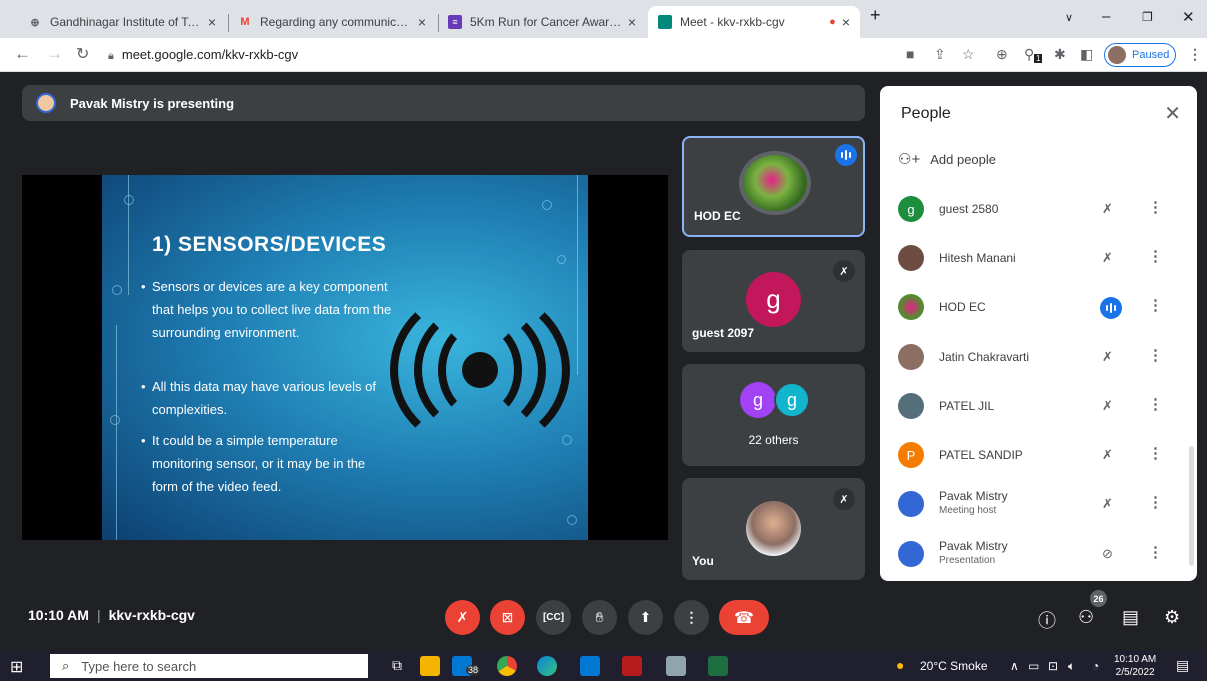 This screenshot has width=1207, height=681. What do you see at coordinates (1172, 113) in the screenshot?
I see `close-icon: ✕` at bounding box center [1172, 113].